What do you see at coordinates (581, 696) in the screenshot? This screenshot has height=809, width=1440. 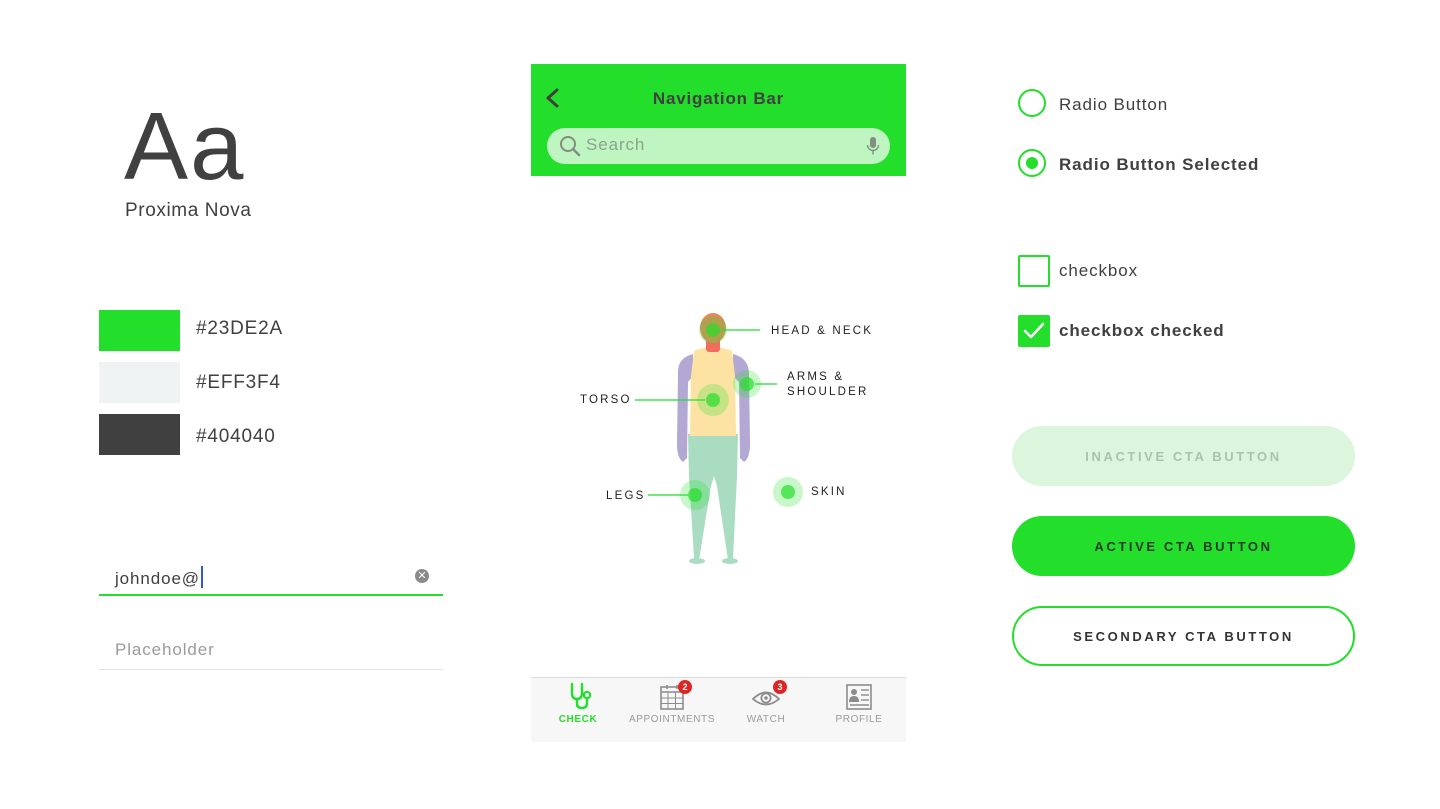 I see `stethoscope-icon` at bounding box center [581, 696].